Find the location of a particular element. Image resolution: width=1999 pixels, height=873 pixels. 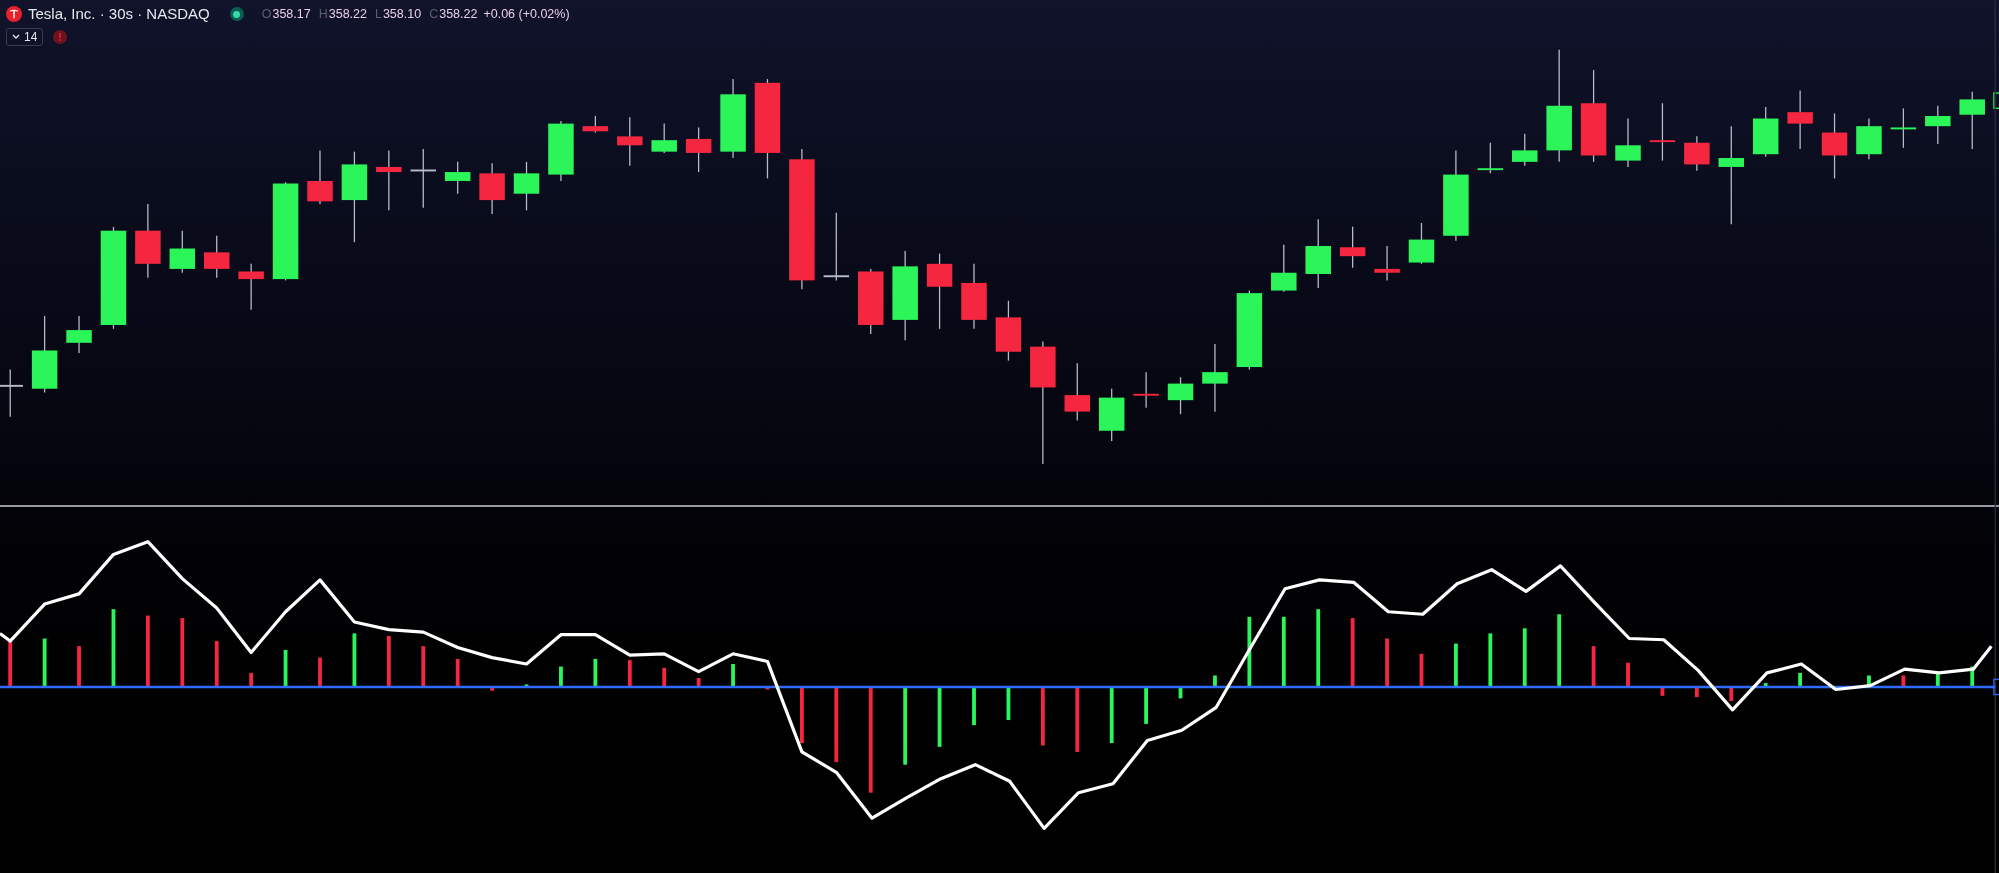

market-status-icon is located at coordinates (236, 14).